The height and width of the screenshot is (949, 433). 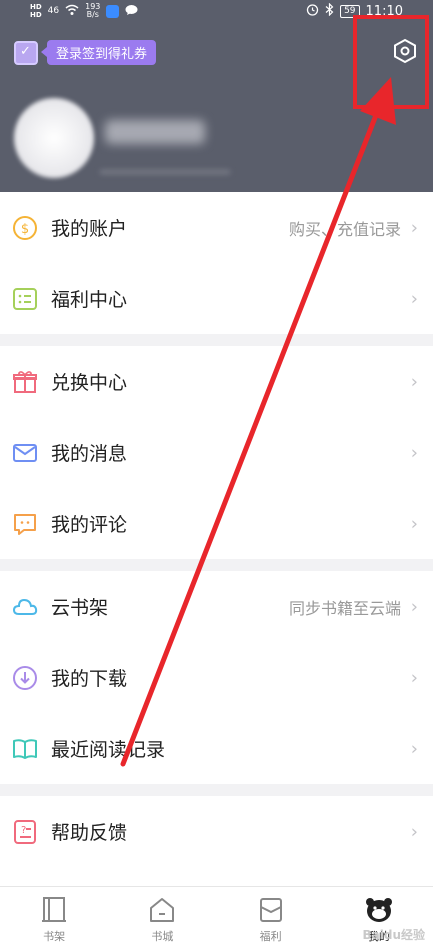 What do you see at coordinates (25, 382) in the screenshot?
I see `gift-icon` at bounding box center [25, 382].